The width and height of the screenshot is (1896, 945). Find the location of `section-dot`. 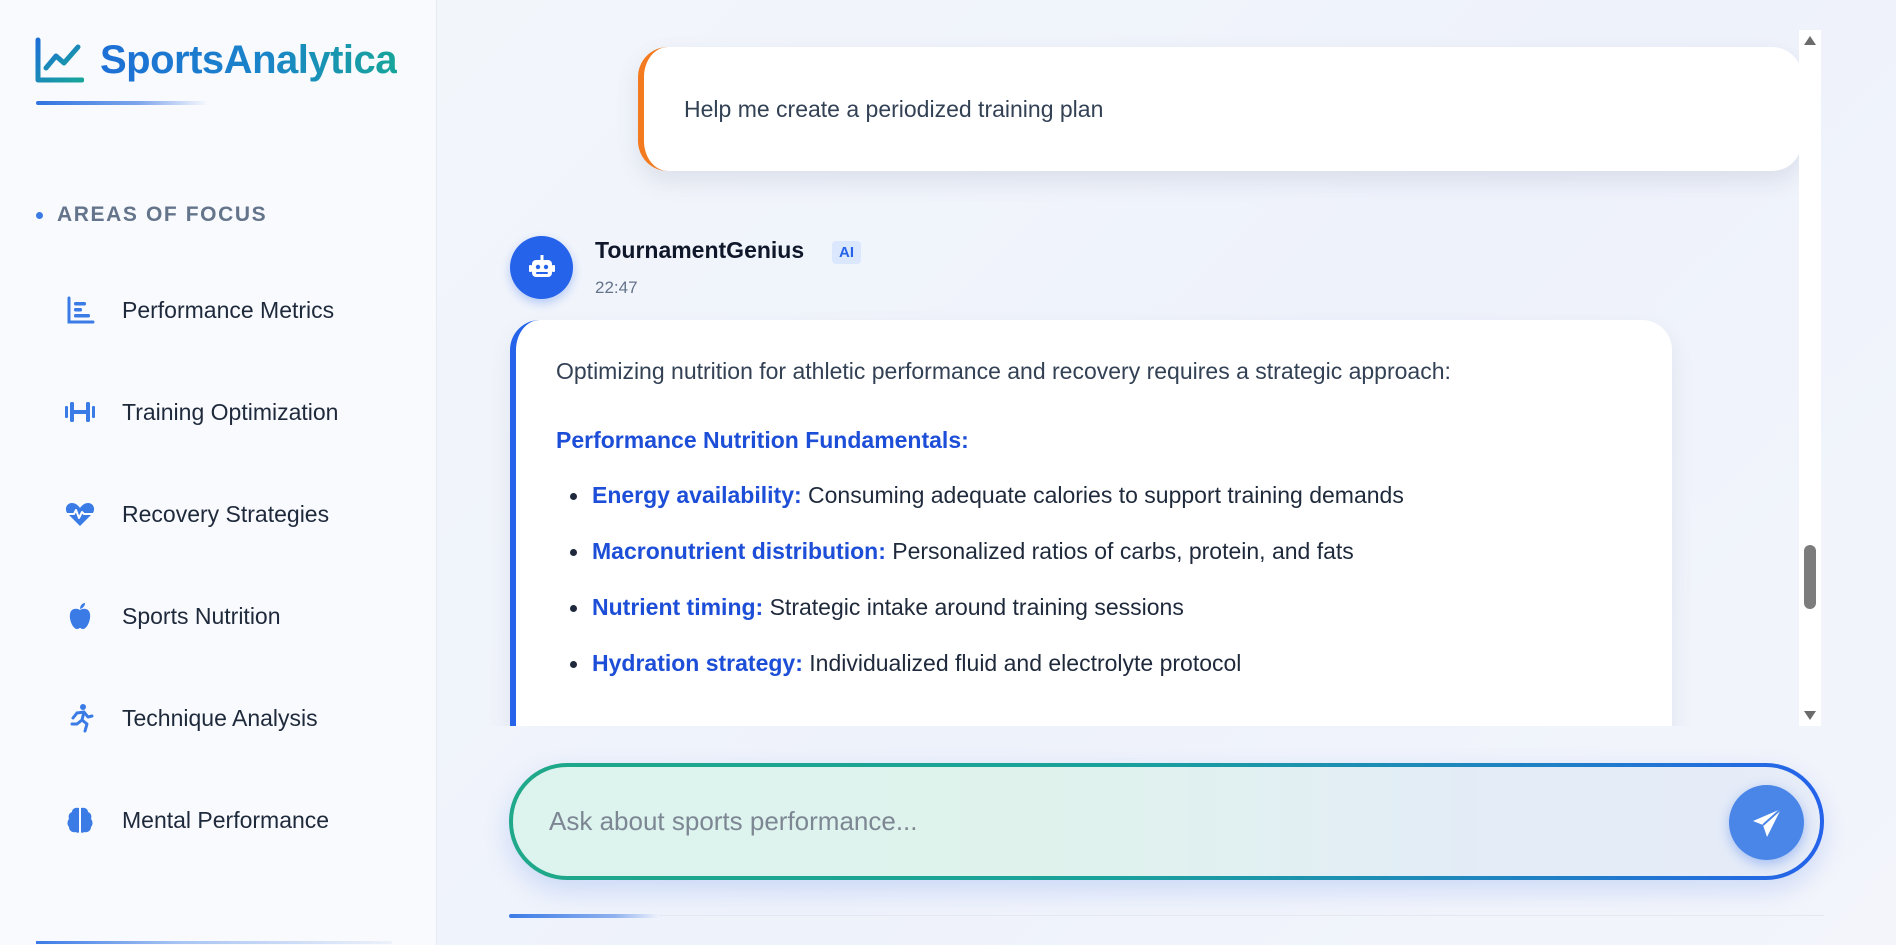

section-dot is located at coordinates (39, 215).